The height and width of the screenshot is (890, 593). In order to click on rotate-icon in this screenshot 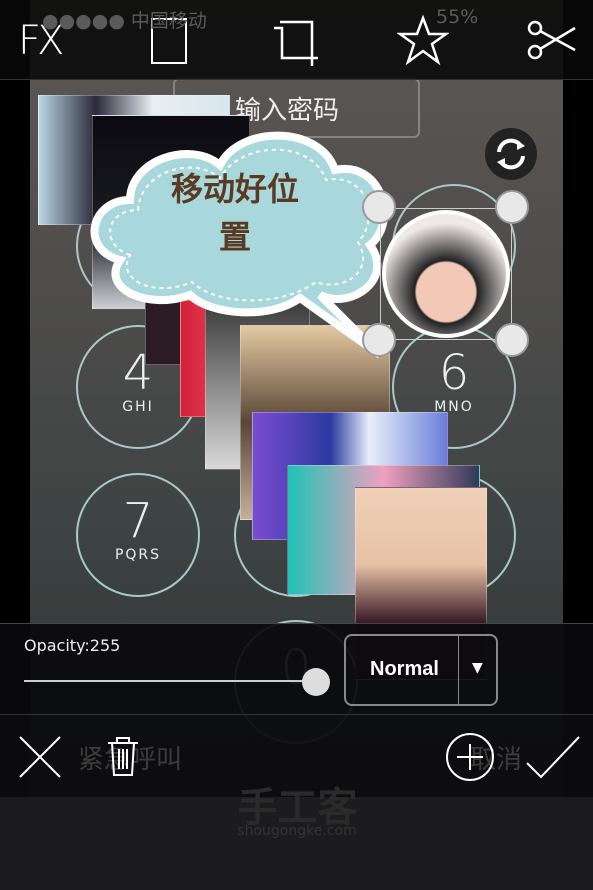, I will do `click(511, 154)`.